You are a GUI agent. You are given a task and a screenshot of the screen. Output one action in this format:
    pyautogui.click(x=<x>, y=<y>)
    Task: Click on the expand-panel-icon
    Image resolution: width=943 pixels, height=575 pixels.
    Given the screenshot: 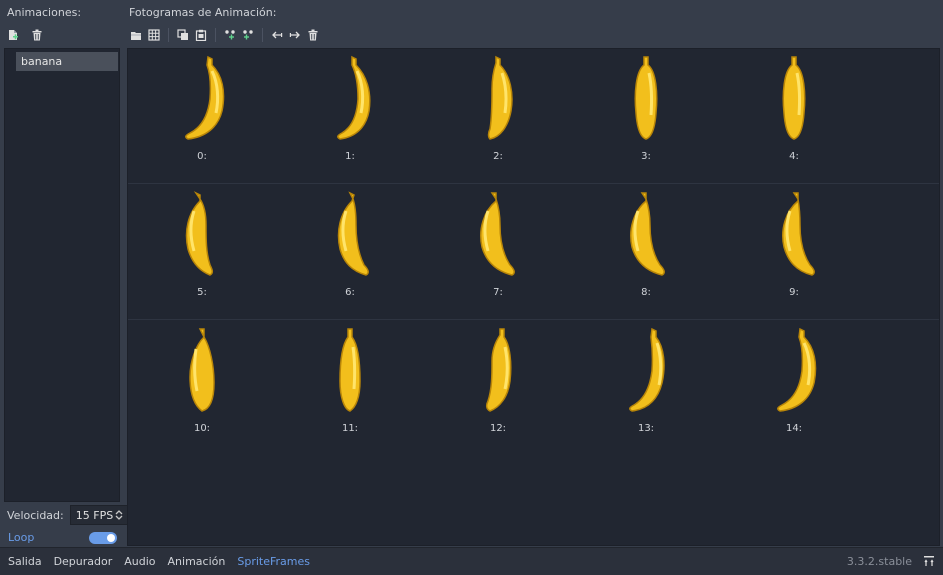 What is the action you would take?
    pyautogui.click(x=929, y=561)
    